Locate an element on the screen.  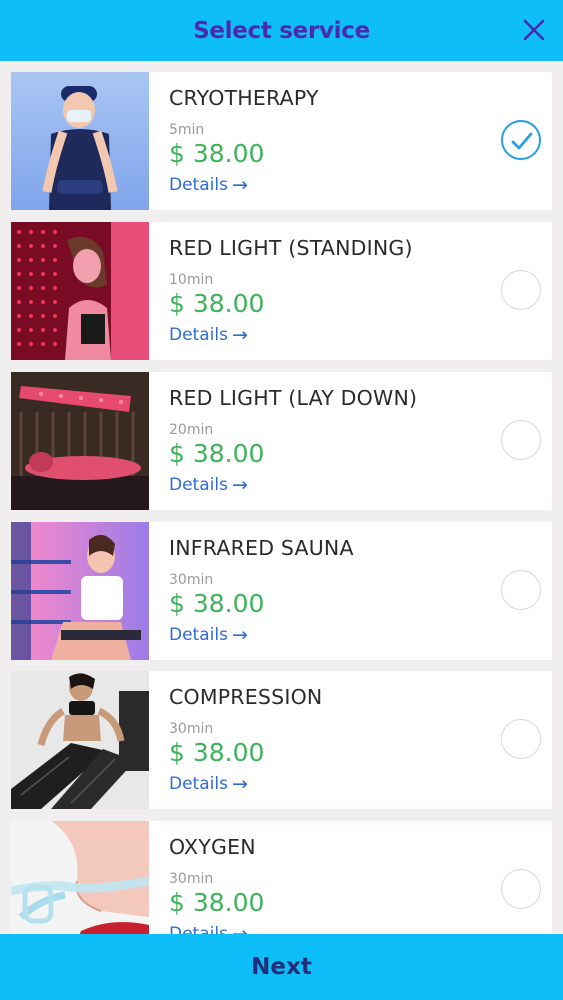
service-card-compression: COMPRESSION 30min $ 38.00 Details → is located at coordinates (281, 740).